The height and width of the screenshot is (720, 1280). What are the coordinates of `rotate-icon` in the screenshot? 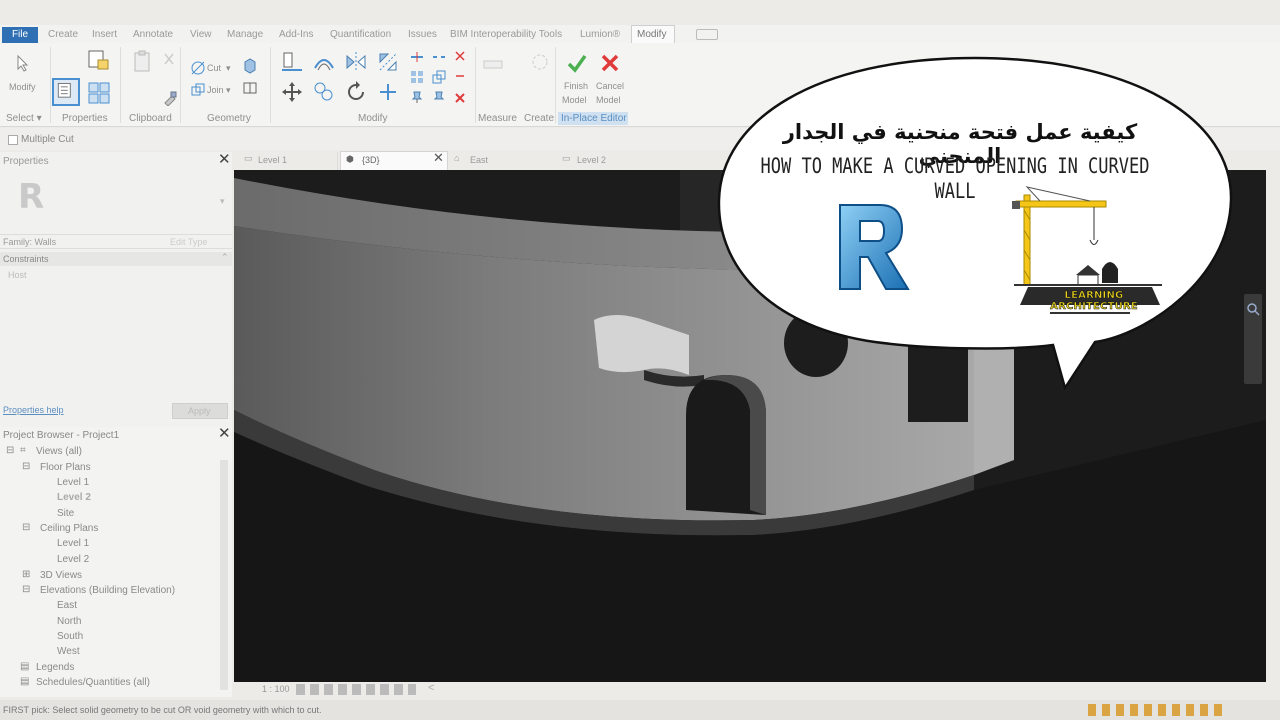 It's located at (356, 92).